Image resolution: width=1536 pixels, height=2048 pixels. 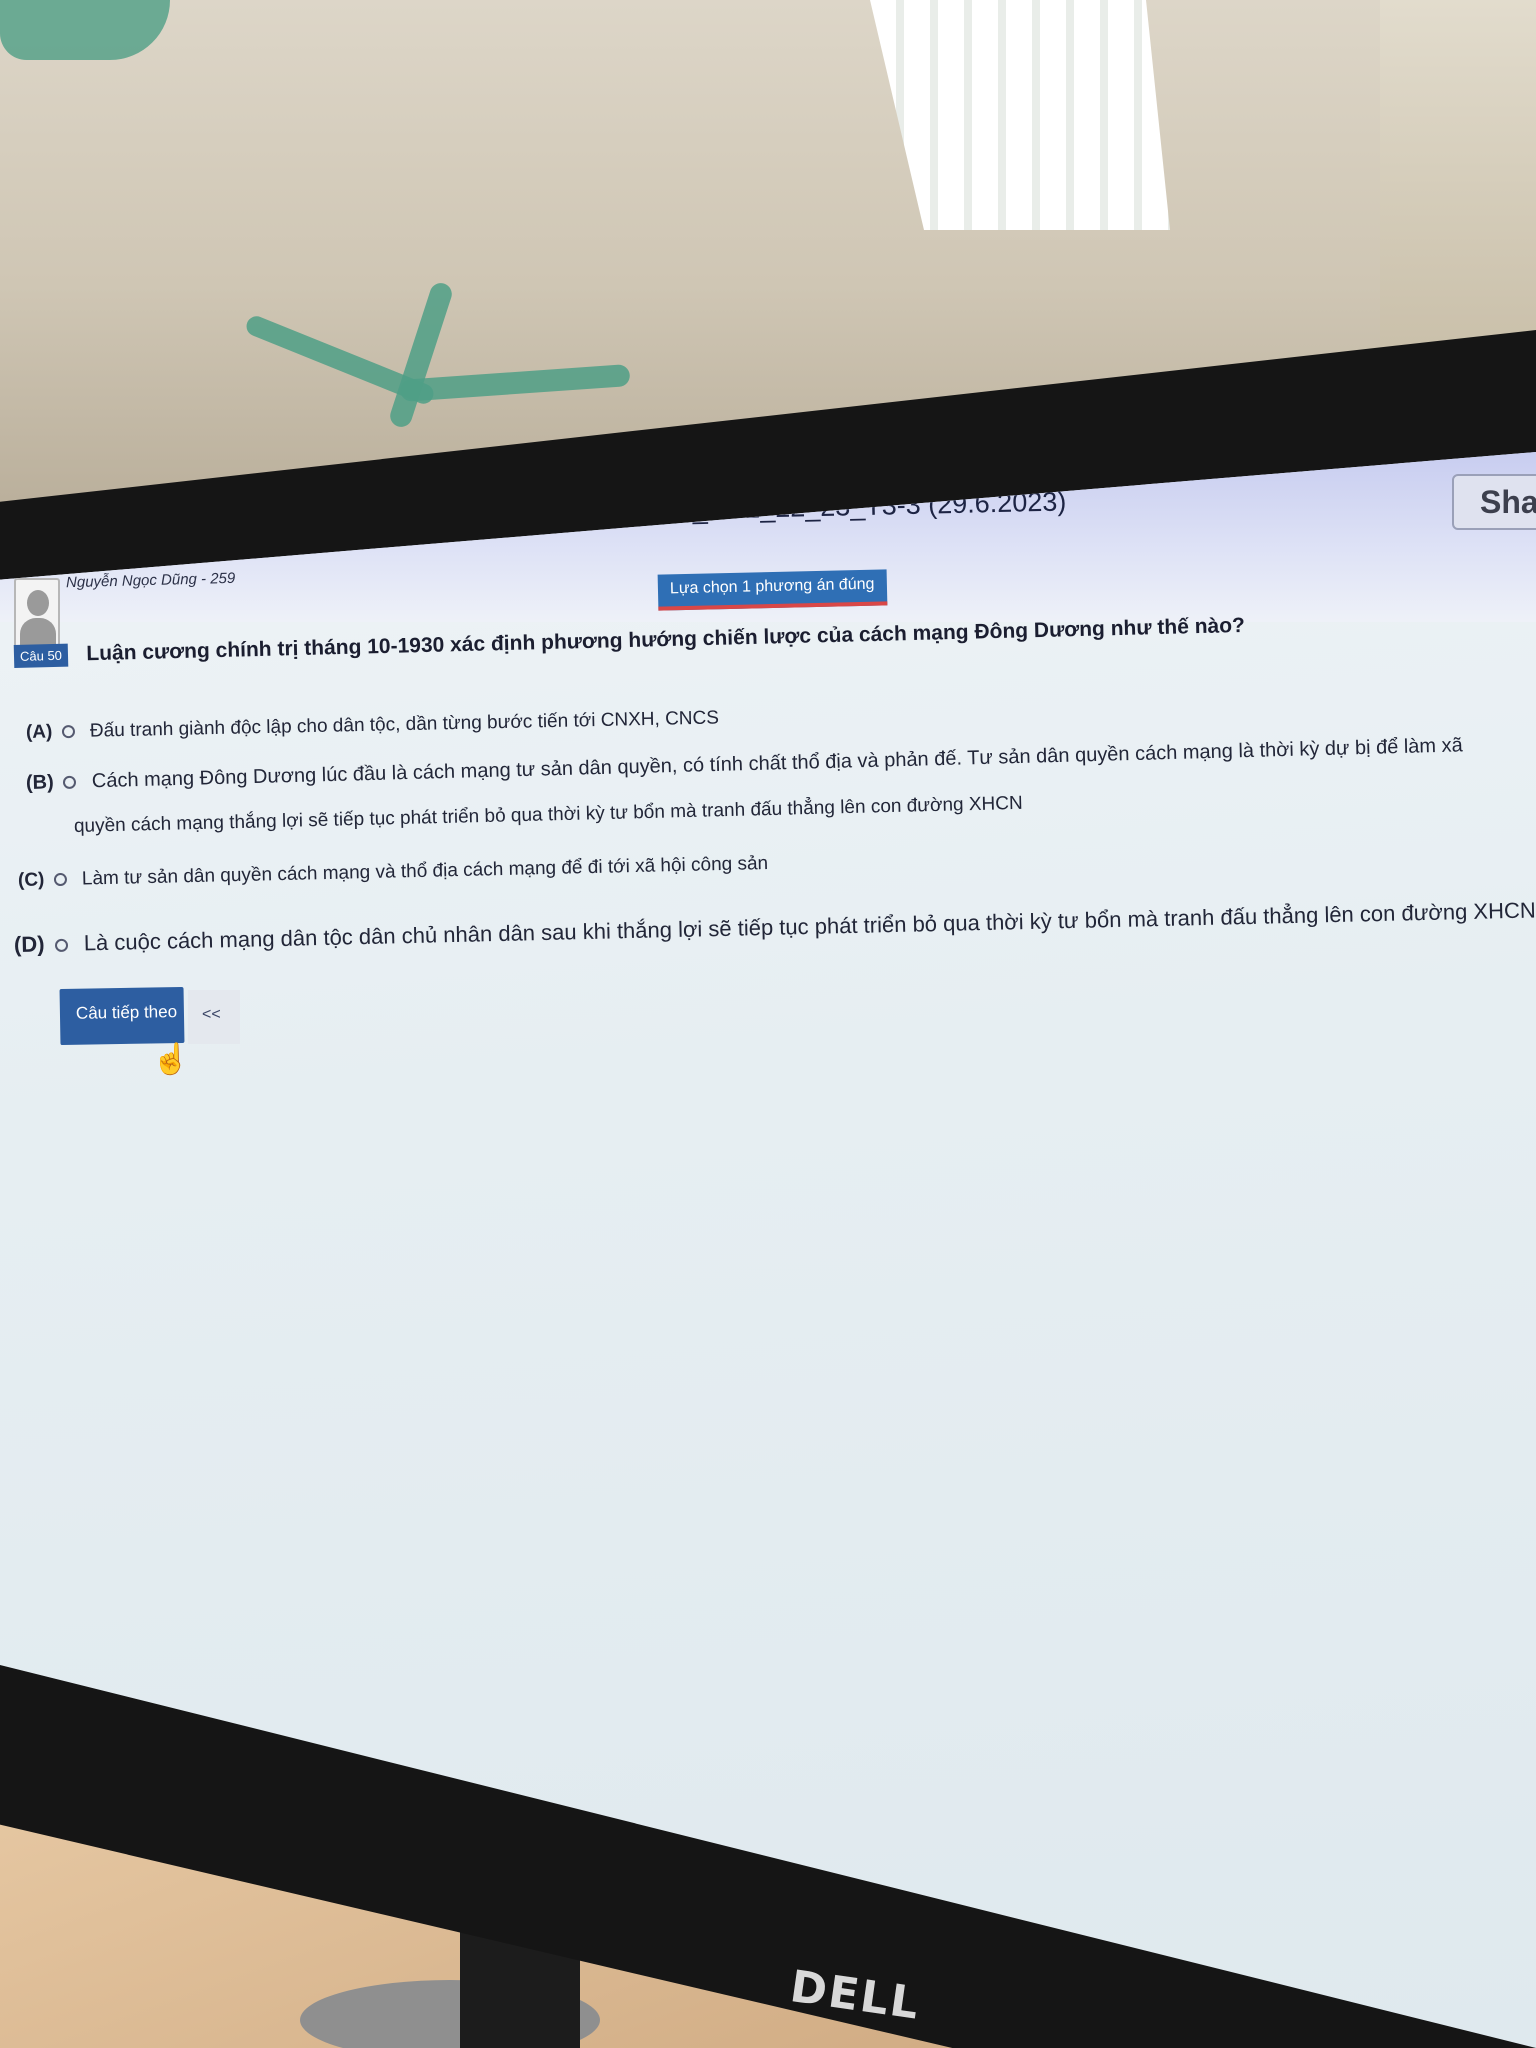 What do you see at coordinates (1458, 180) in the screenshot?
I see `wall` at bounding box center [1458, 180].